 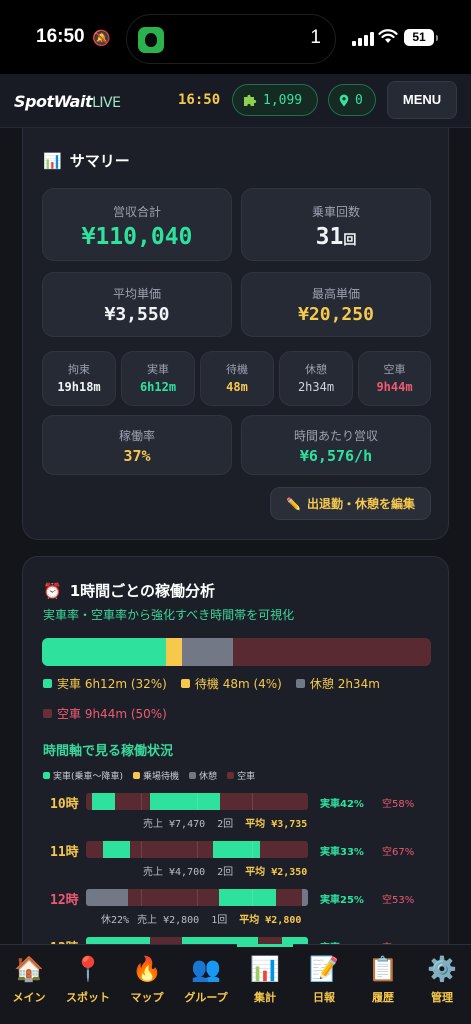 I want to click on rides-tile: 乗車回数 31回, so click(x=336, y=224).